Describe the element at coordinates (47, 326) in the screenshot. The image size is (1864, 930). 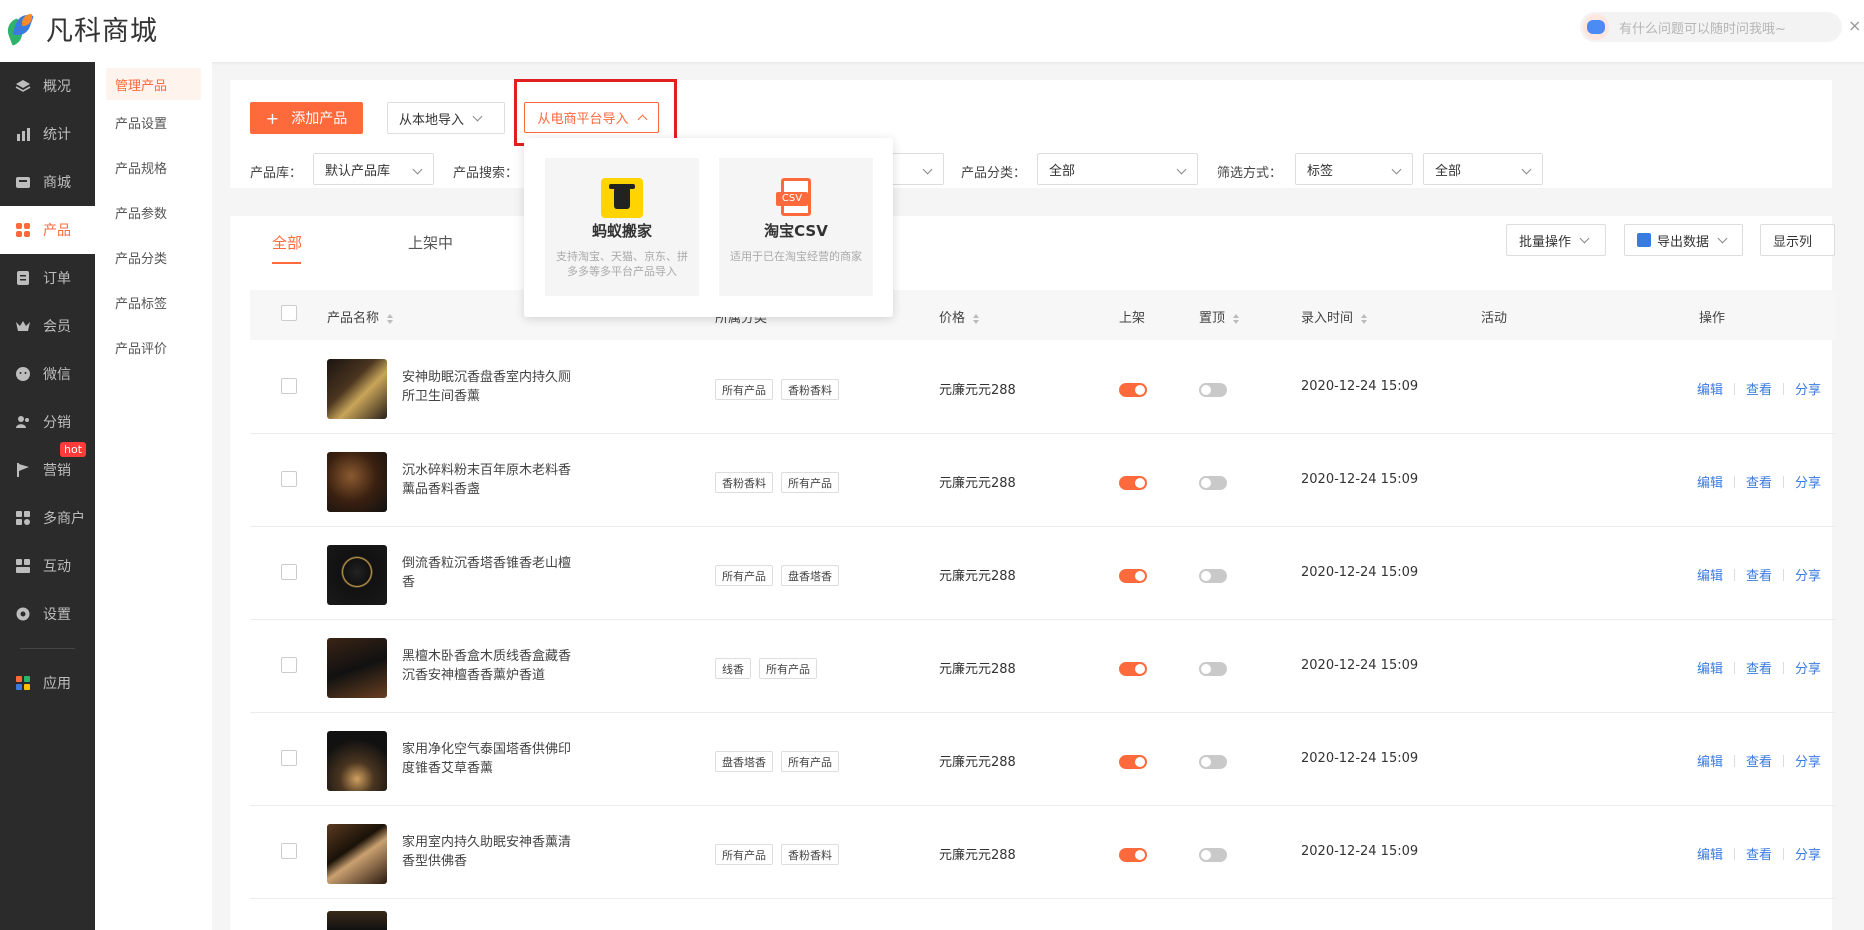
I see `sidebar-item-crown: 会员` at that location.